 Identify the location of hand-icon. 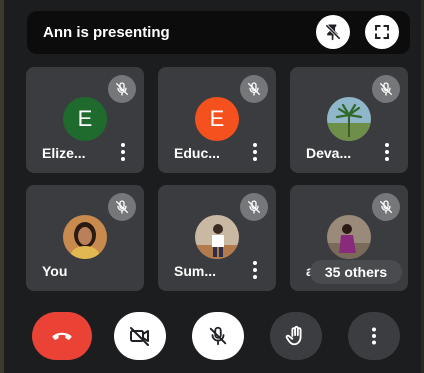
(293, 335).